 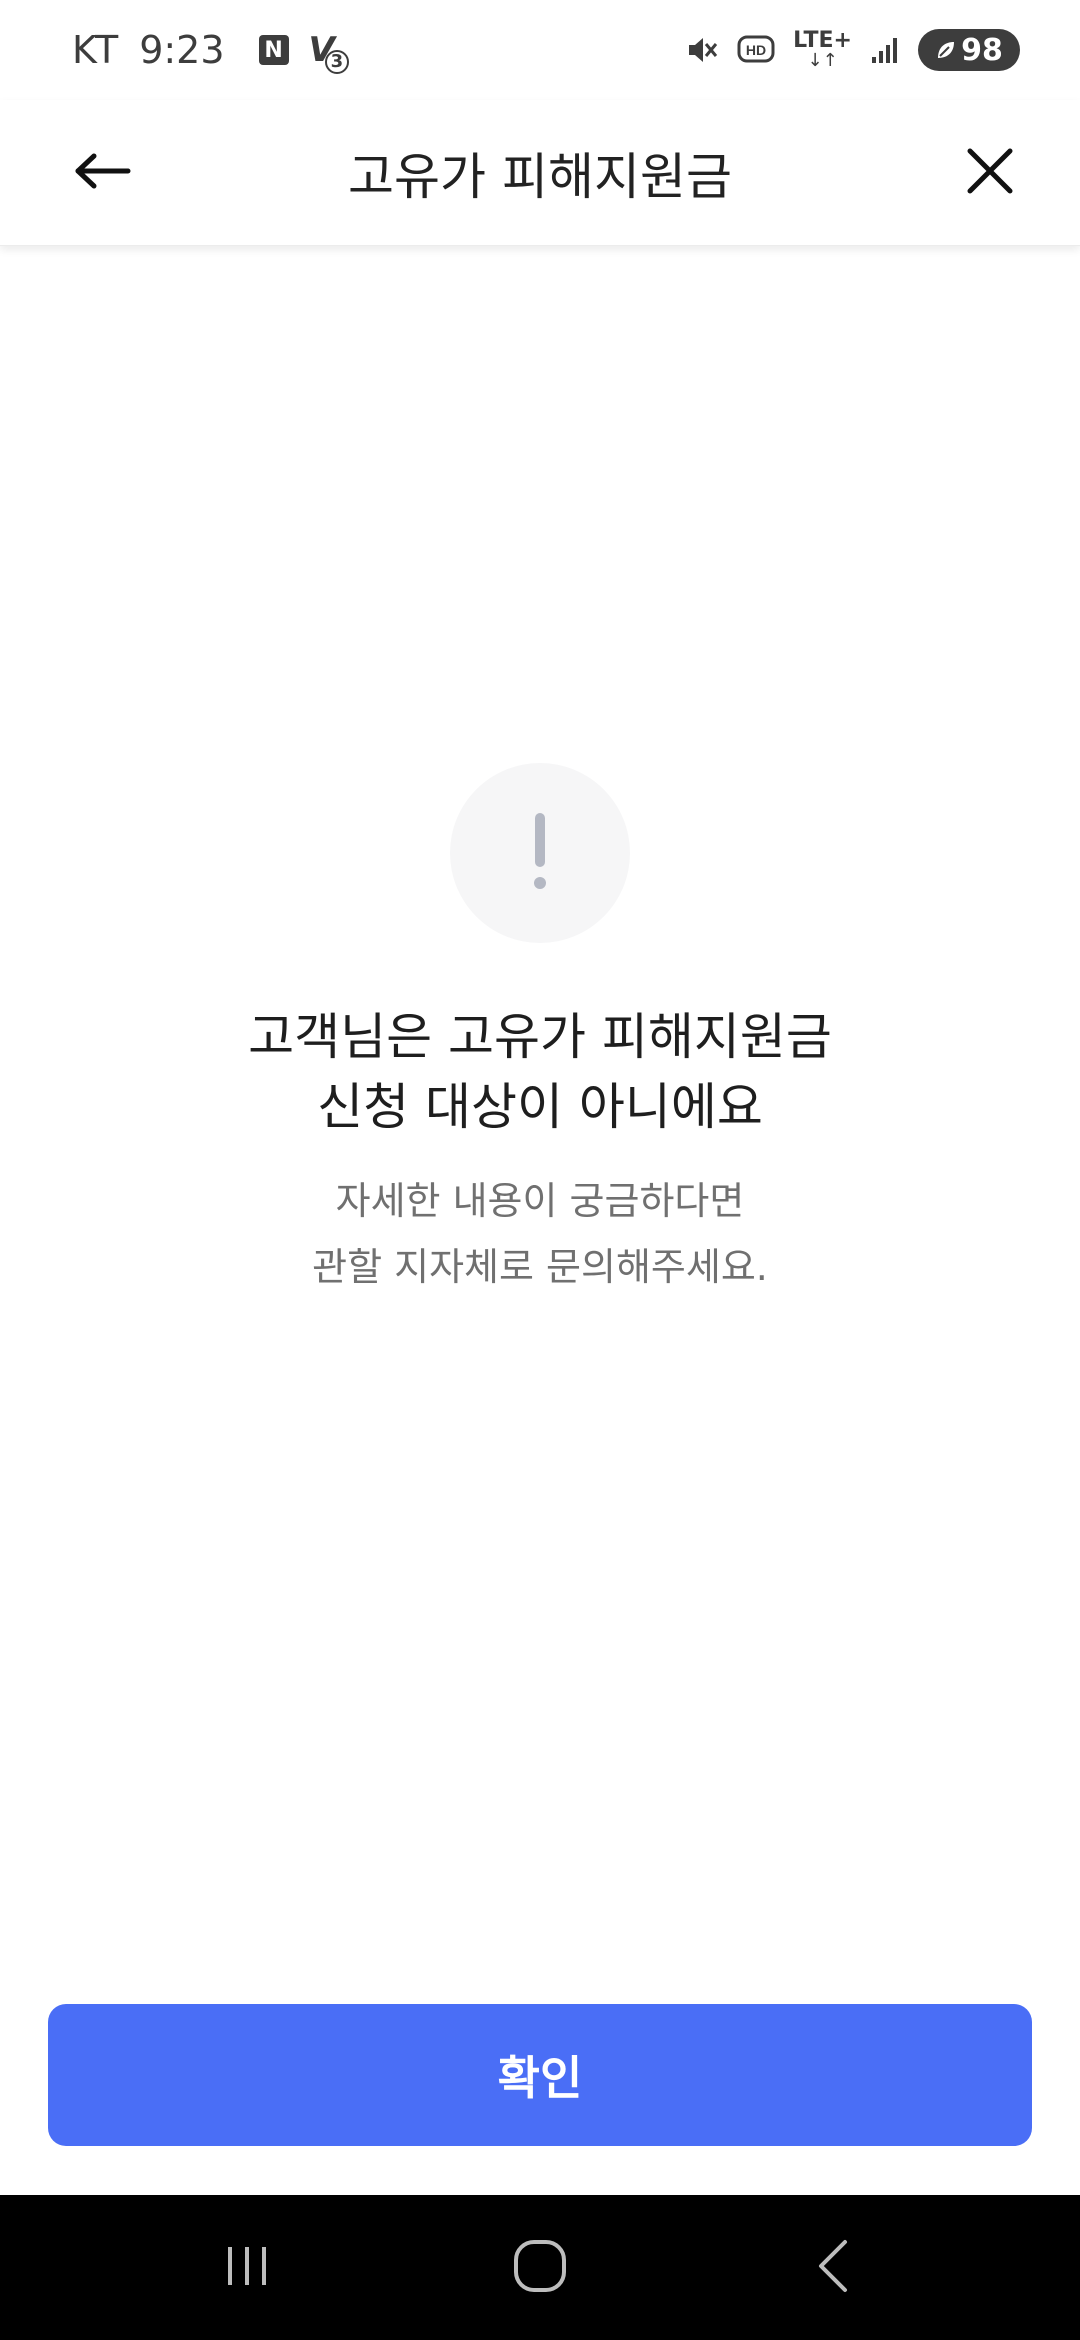 What do you see at coordinates (540, 50) in the screenshot?
I see `status-bar: KT 9:23 N V 3 HD LTE+ ↓↑ 98` at bounding box center [540, 50].